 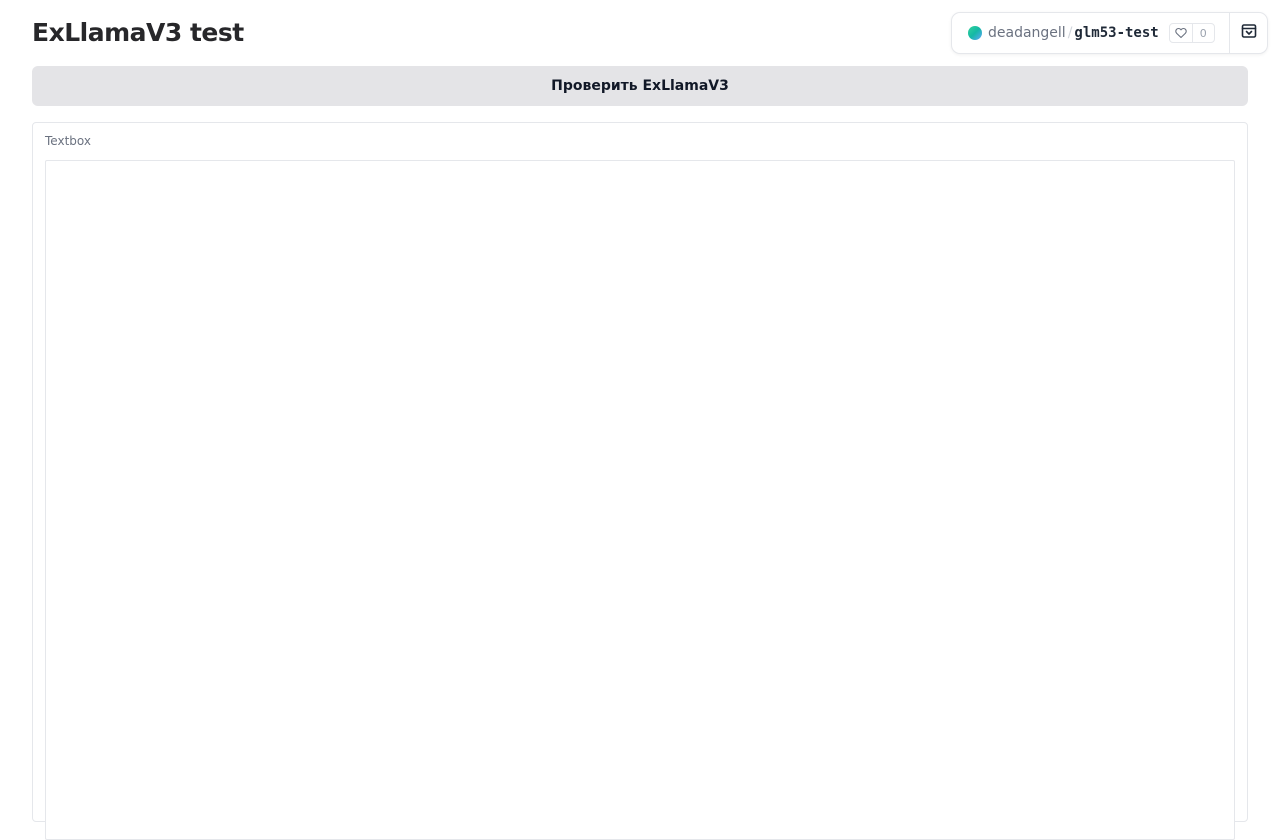 What do you see at coordinates (1203, 33) in the screenshot?
I see `like-count: 0` at bounding box center [1203, 33].